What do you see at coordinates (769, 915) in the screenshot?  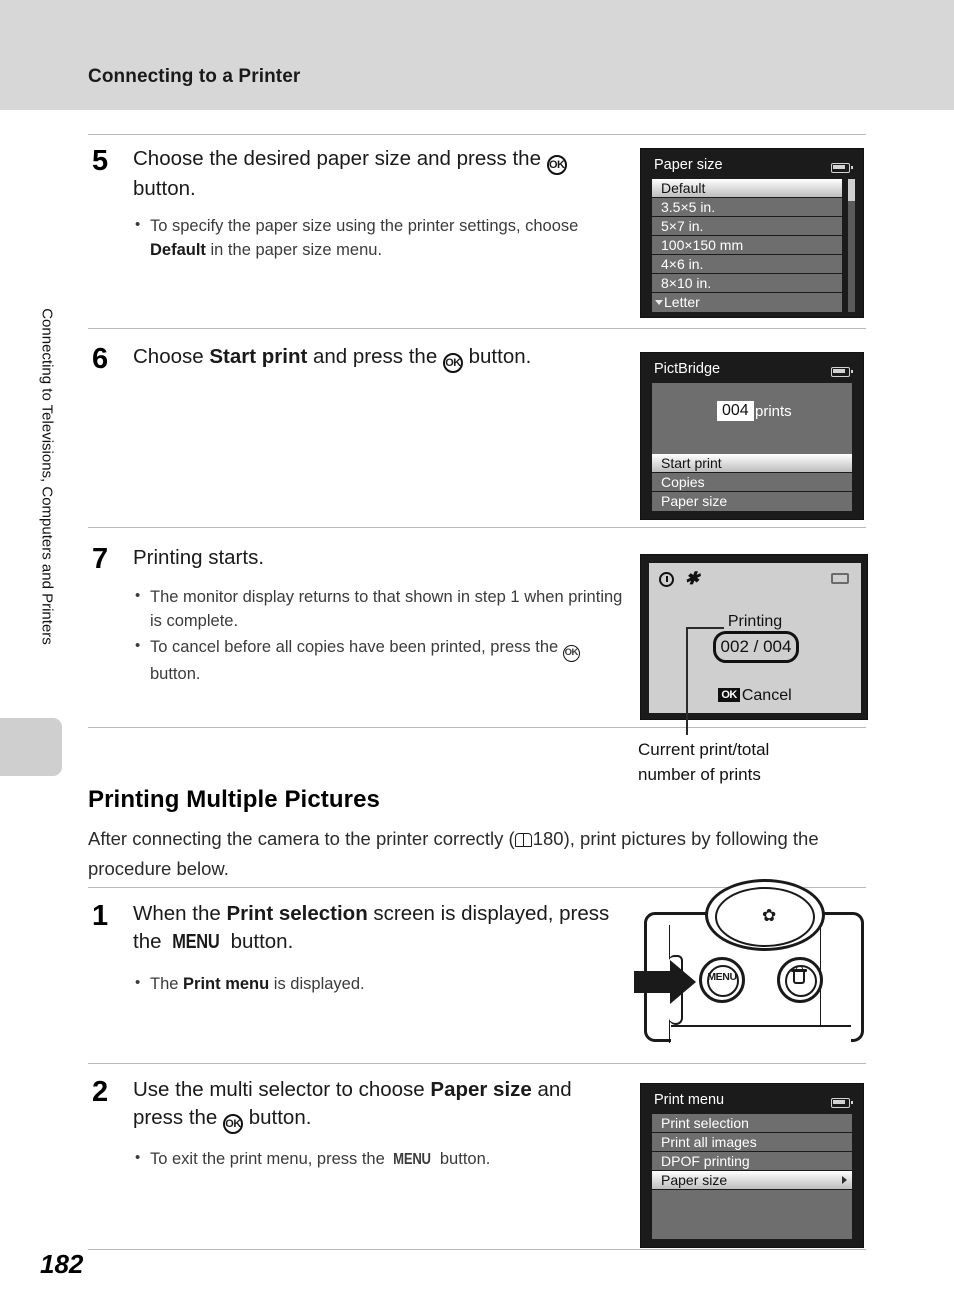 I see `macro-flower-icon: ✿` at bounding box center [769, 915].